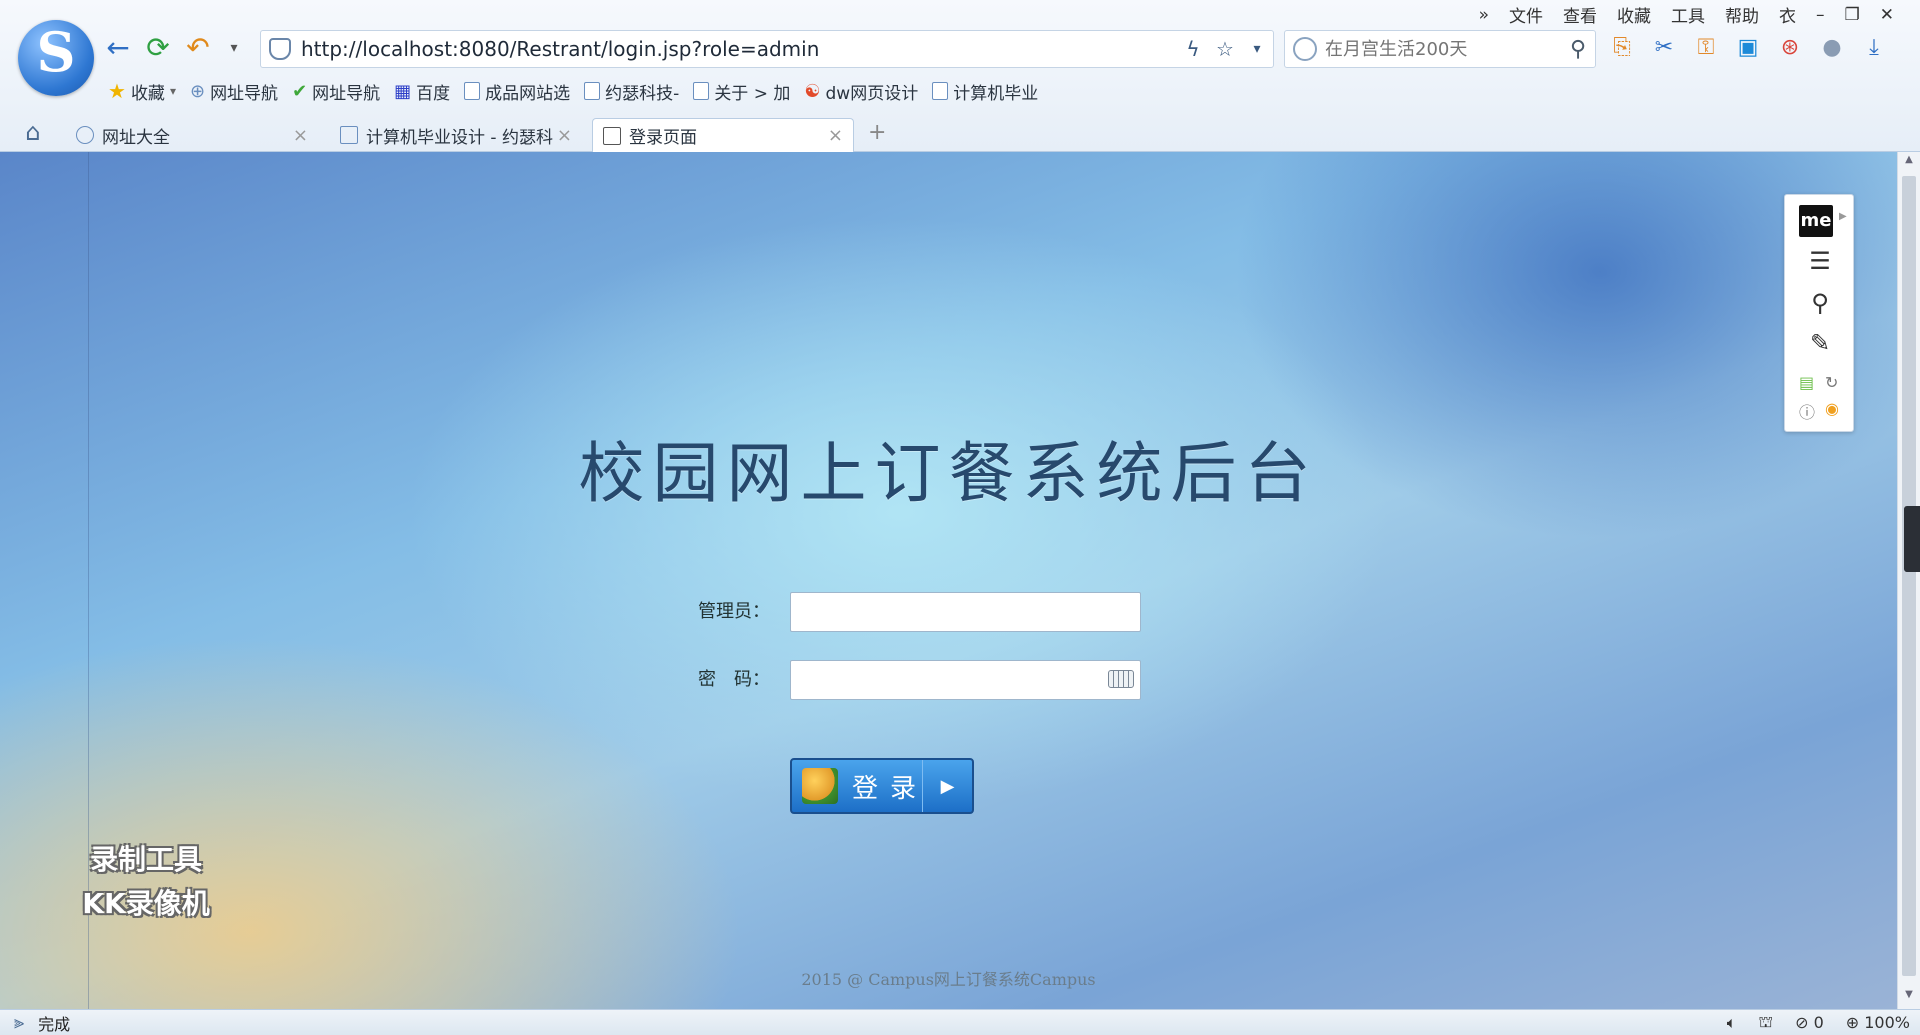 This screenshot has width=1920, height=1035. What do you see at coordinates (1843, 216) in the screenshot?
I see `expand-icon: ▶` at bounding box center [1843, 216].